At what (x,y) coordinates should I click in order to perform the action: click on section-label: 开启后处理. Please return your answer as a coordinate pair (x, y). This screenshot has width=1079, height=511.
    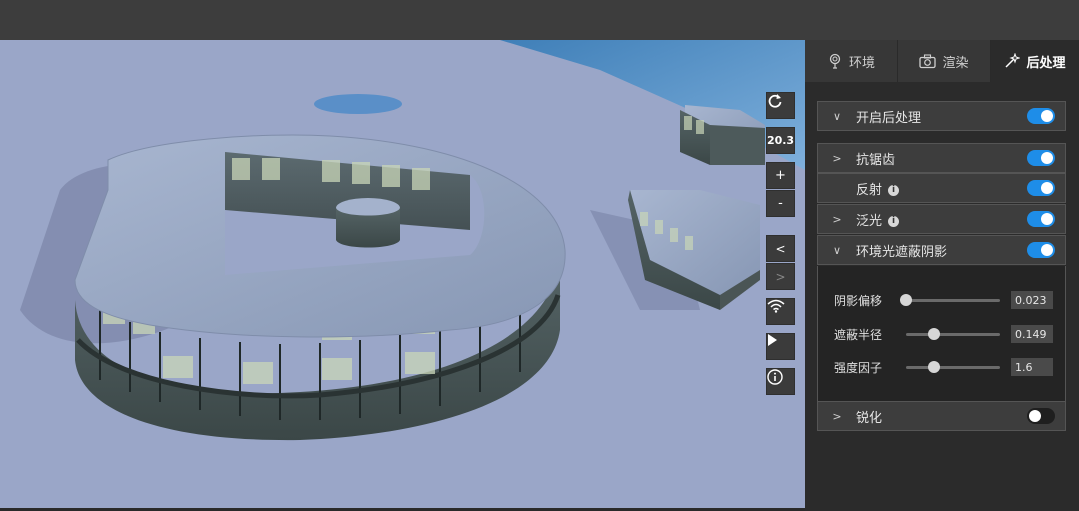
    Looking at the image, I should click on (889, 118).